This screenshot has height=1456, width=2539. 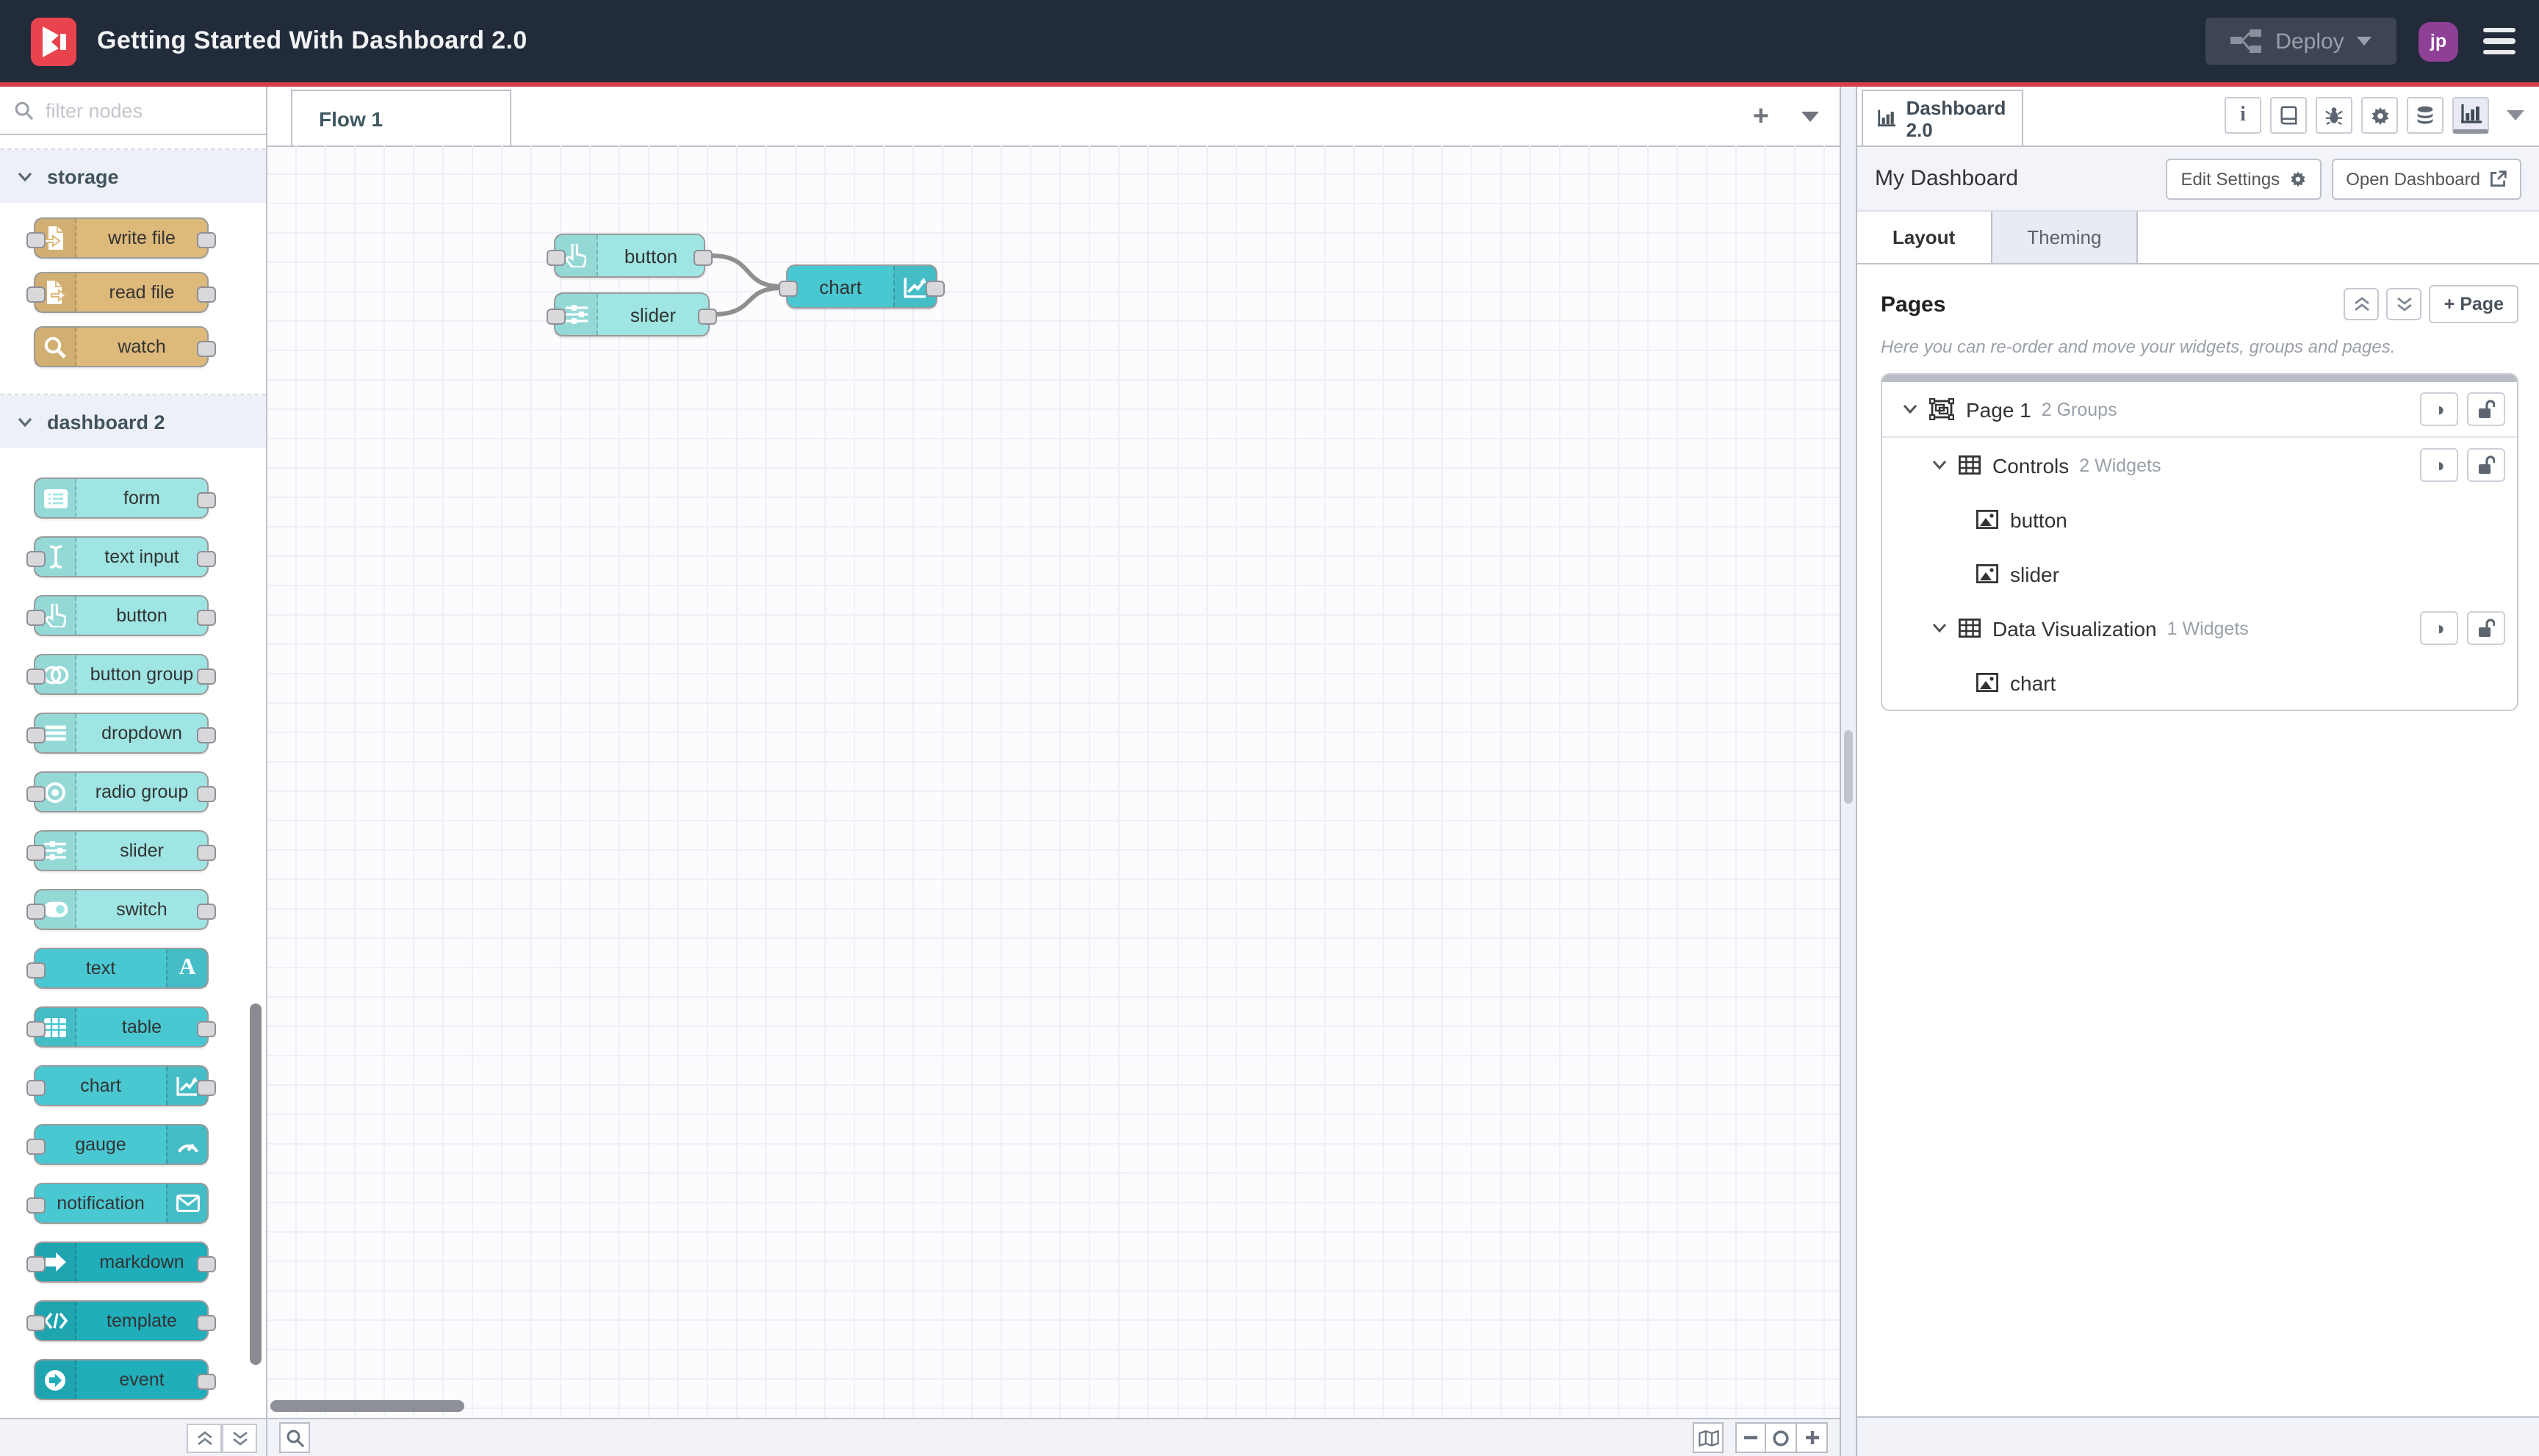 What do you see at coordinates (121, 1085) in the screenshot?
I see `palette-node-chart: chart` at bounding box center [121, 1085].